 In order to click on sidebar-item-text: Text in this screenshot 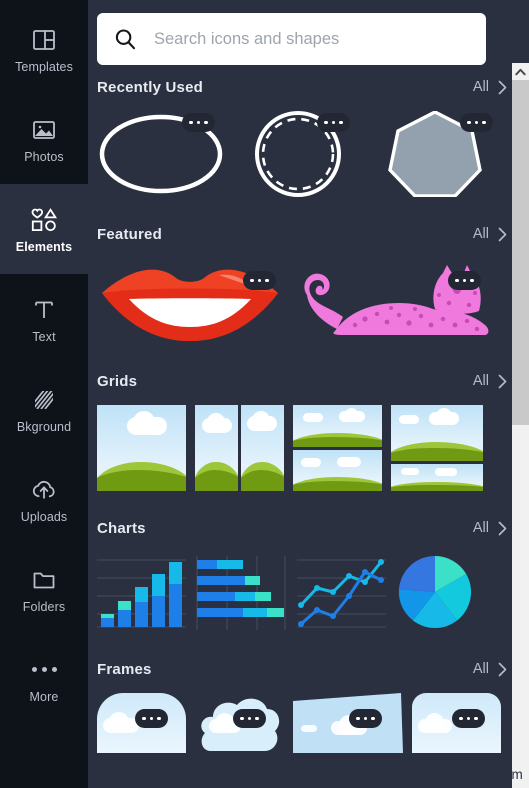, I will do `click(44, 319)`.